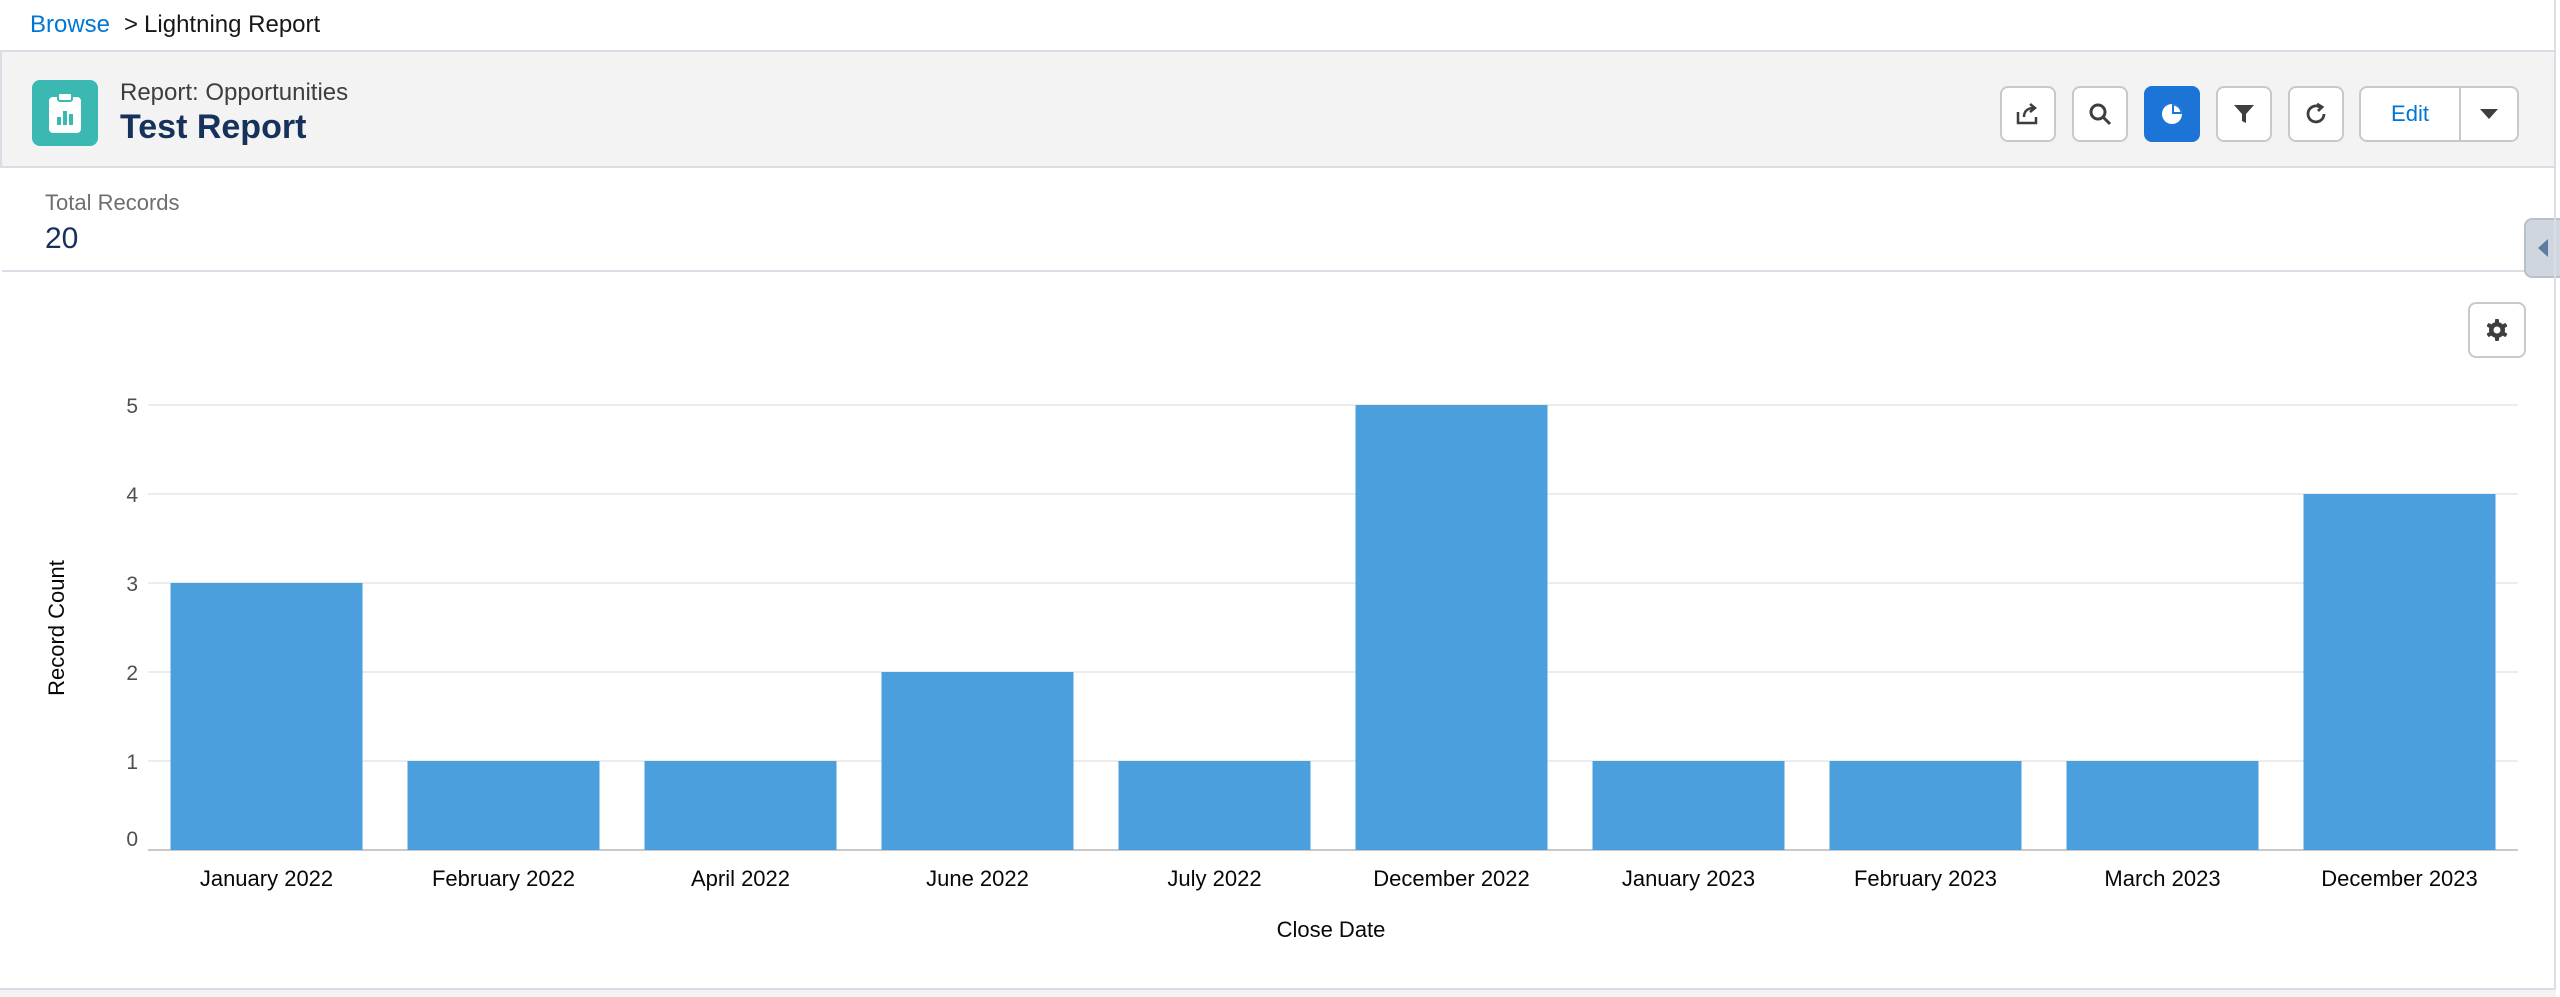 The height and width of the screenshot is (997, 2560). Describe the element at coordinates (132, 623) in the screenshot. I see `chart-y-tick-labels: 0 1 2 3 4 5` at that location.